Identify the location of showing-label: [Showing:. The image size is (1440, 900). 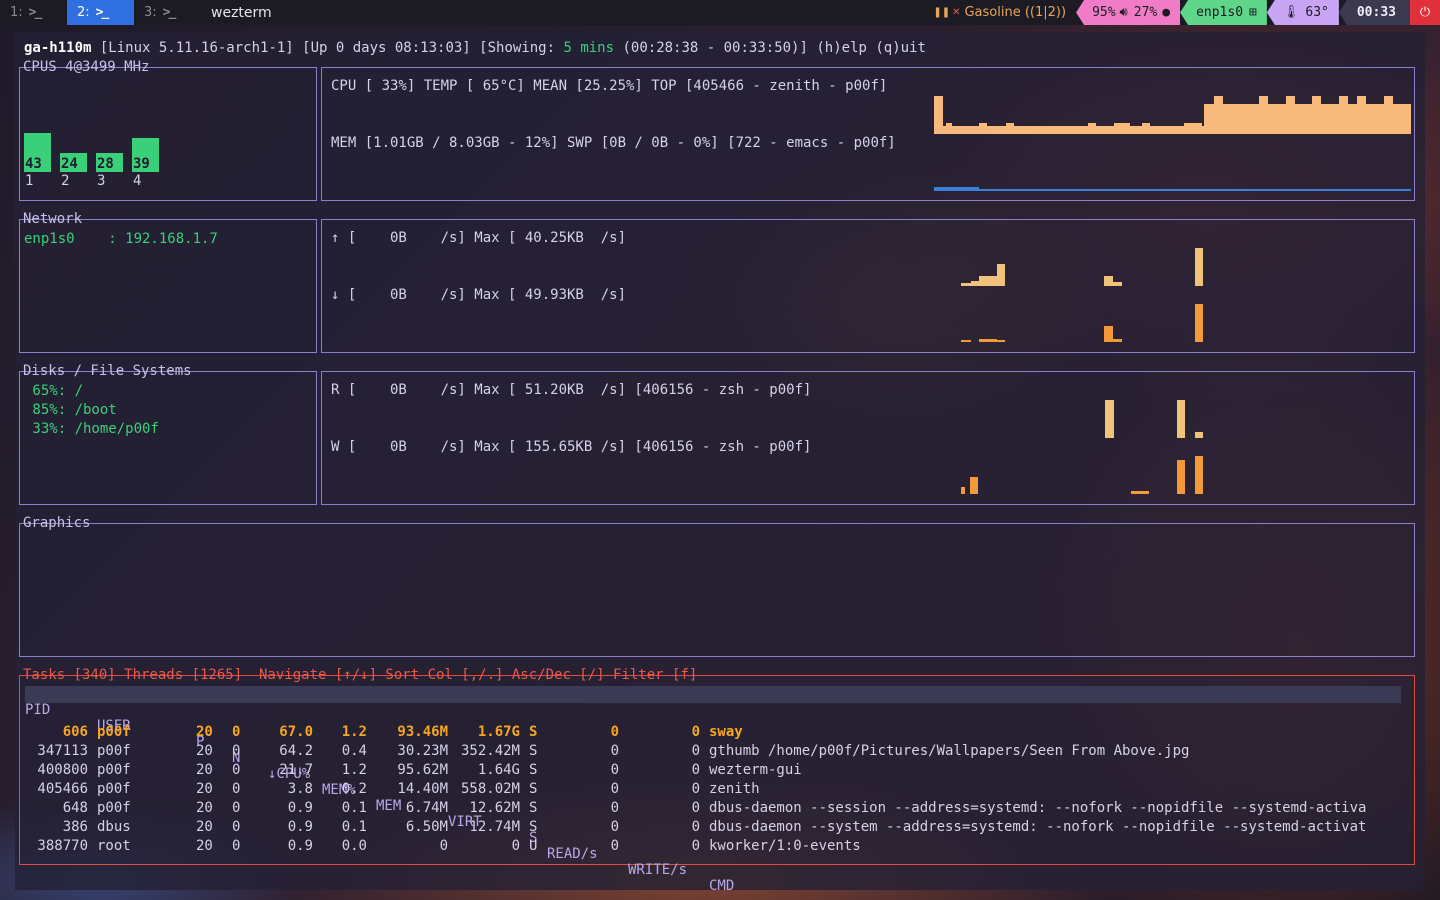
(517, 48).